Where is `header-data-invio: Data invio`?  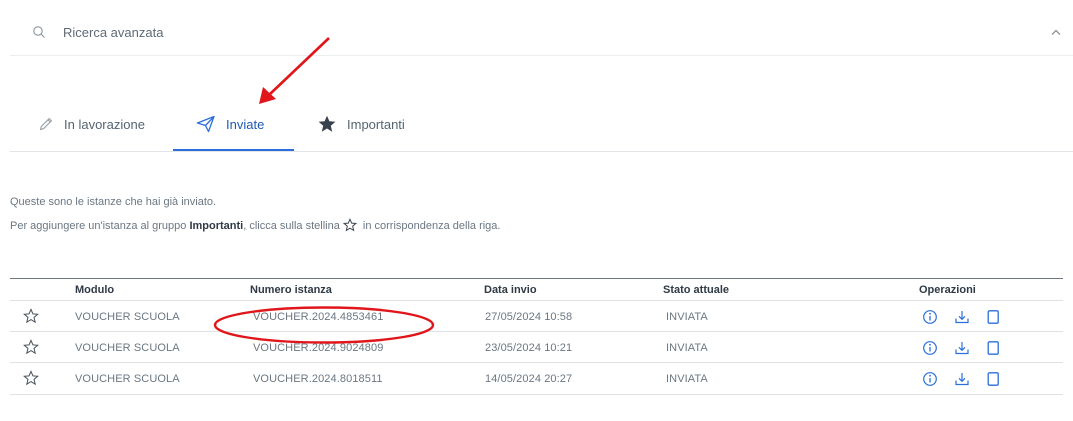 header-data-invio: Data invio is located at coordinates (510, 290).